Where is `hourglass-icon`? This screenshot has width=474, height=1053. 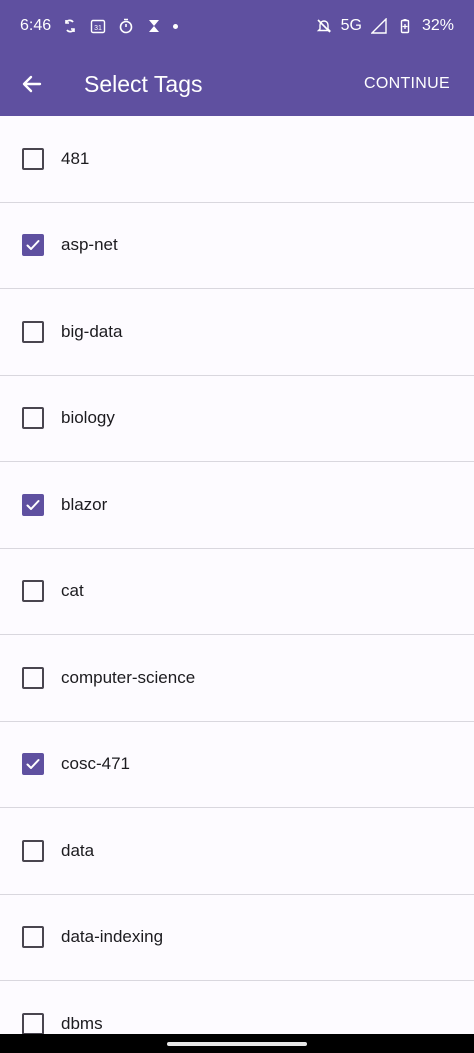 hourglass-icon is located at coordinates (154, 26).